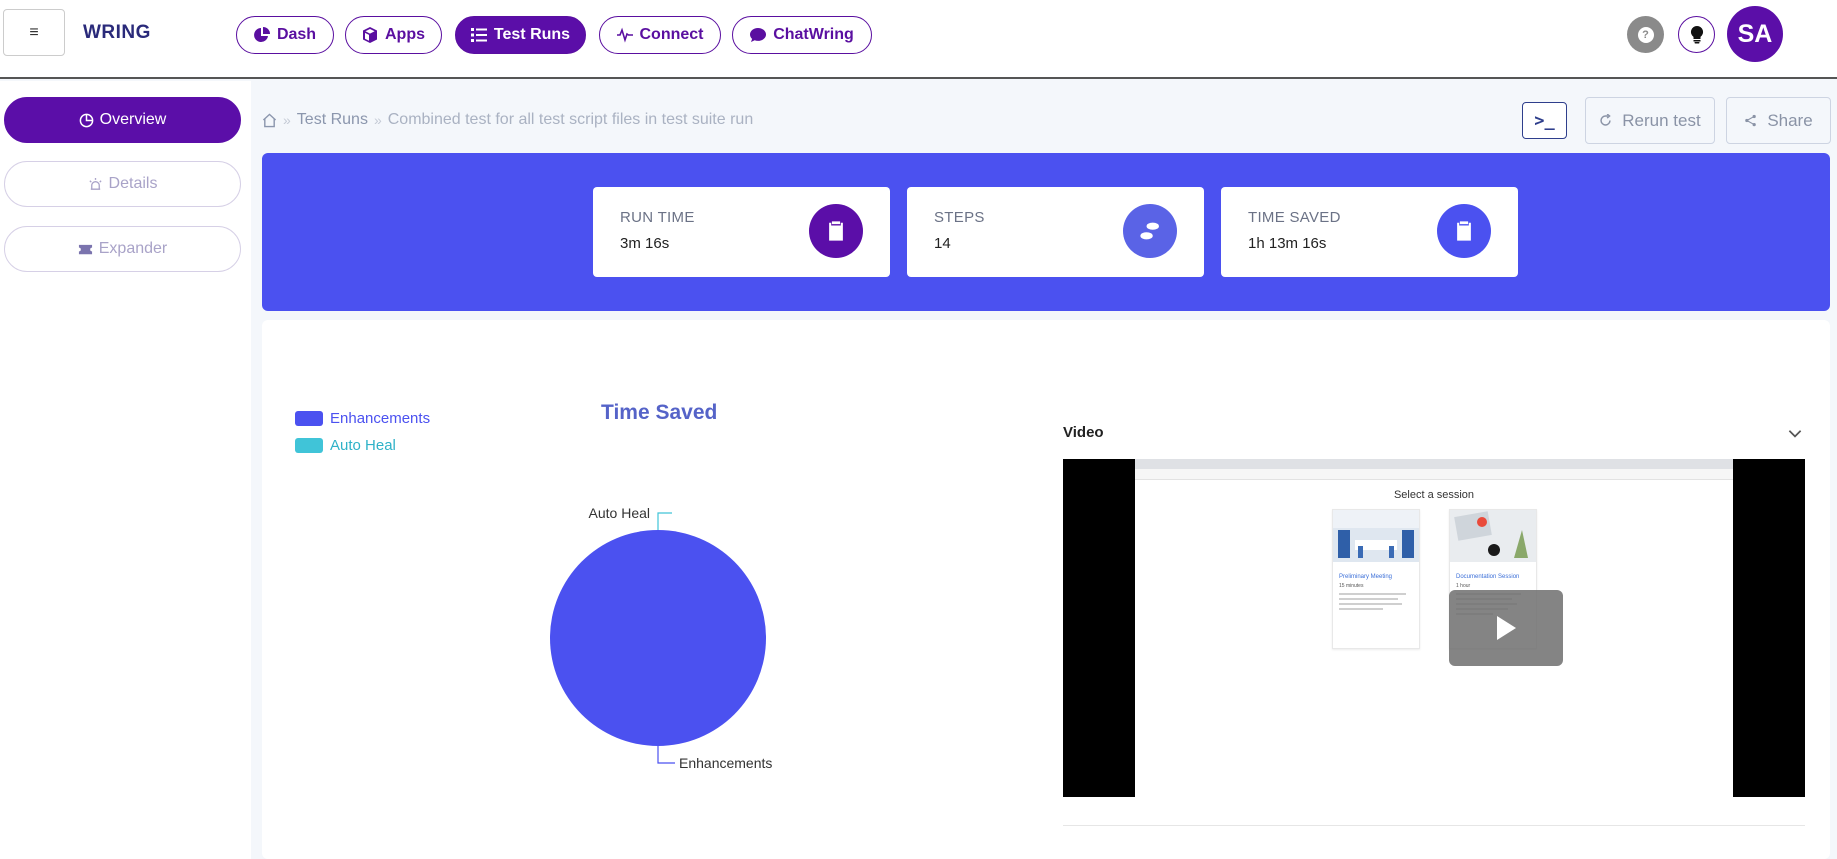 This screenshot has width=1837, height=859. I want to click on terminal-icon: >_, so click(1544, 120).